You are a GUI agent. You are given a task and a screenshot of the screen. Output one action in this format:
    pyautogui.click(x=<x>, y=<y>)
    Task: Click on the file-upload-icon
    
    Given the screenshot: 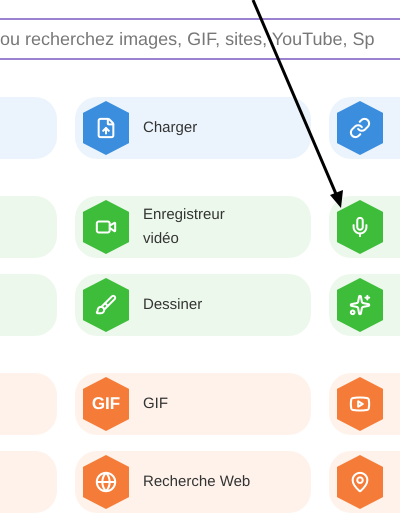 What is the action you would take?
    pyautogui.click(x=106, y=128)
    